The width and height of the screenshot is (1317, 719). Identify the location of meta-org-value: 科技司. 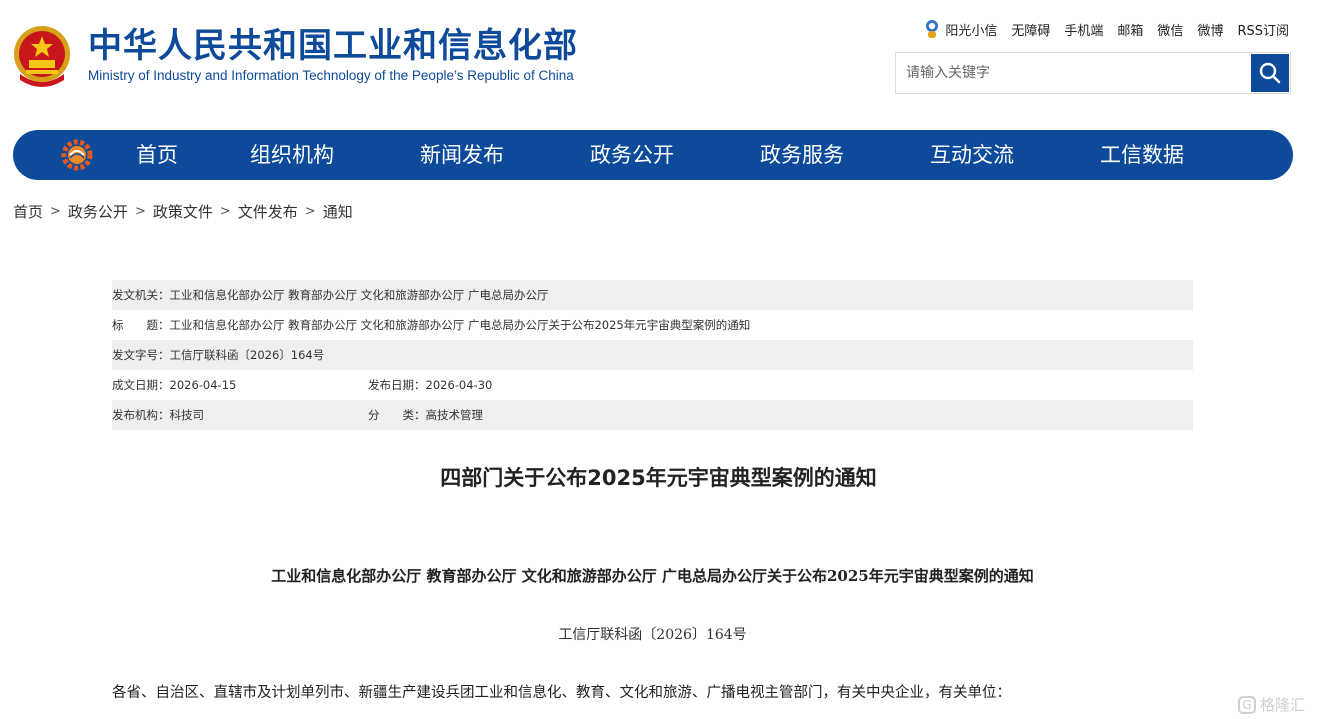
(187, 415).